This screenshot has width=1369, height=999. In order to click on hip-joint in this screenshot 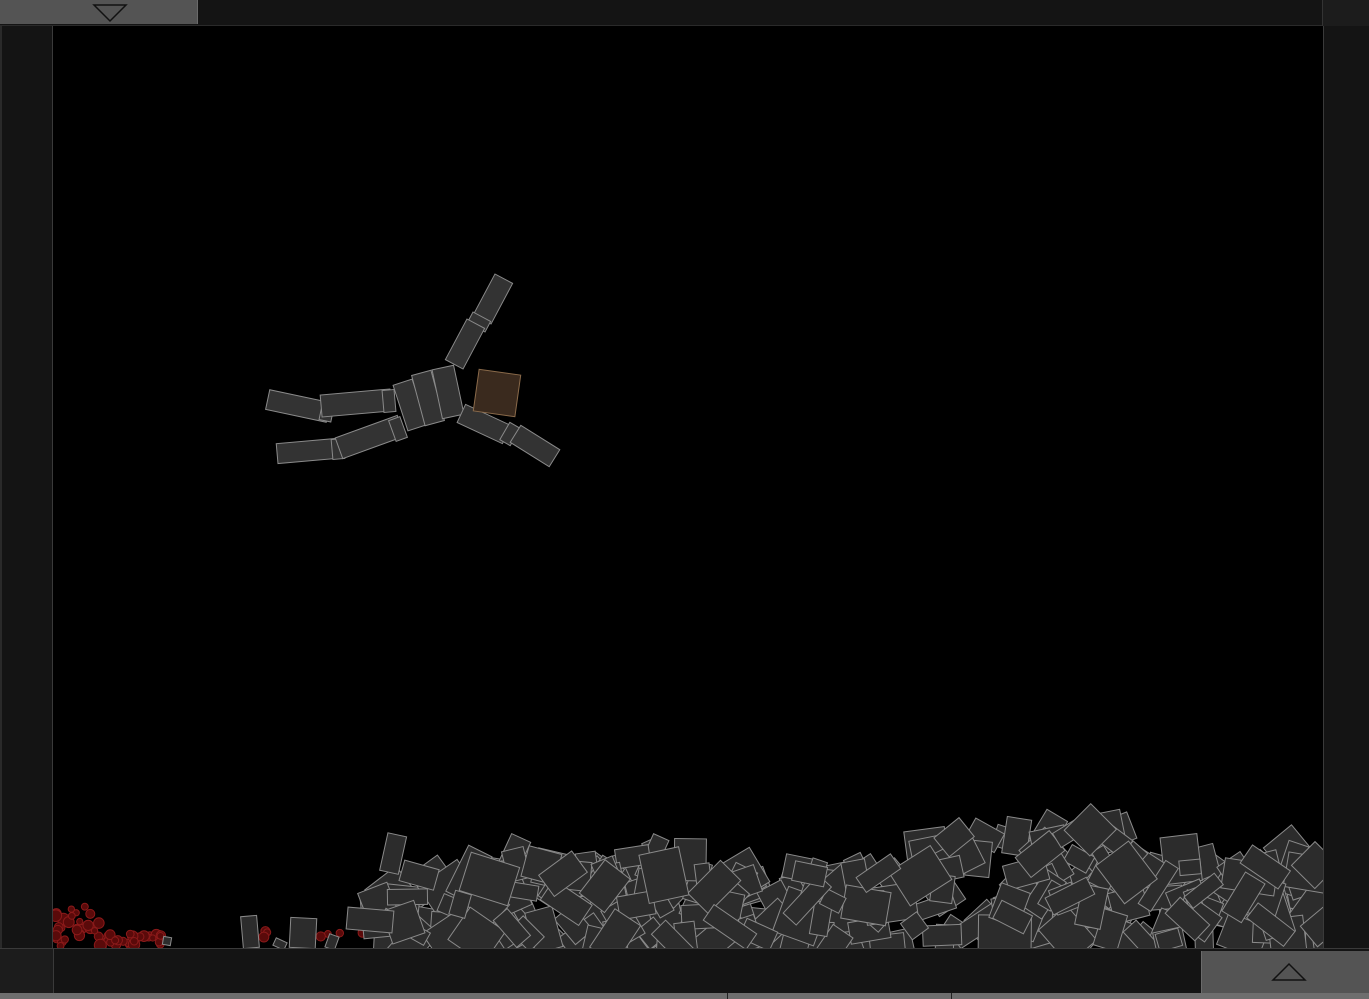, I will do `click(389, 401)`.